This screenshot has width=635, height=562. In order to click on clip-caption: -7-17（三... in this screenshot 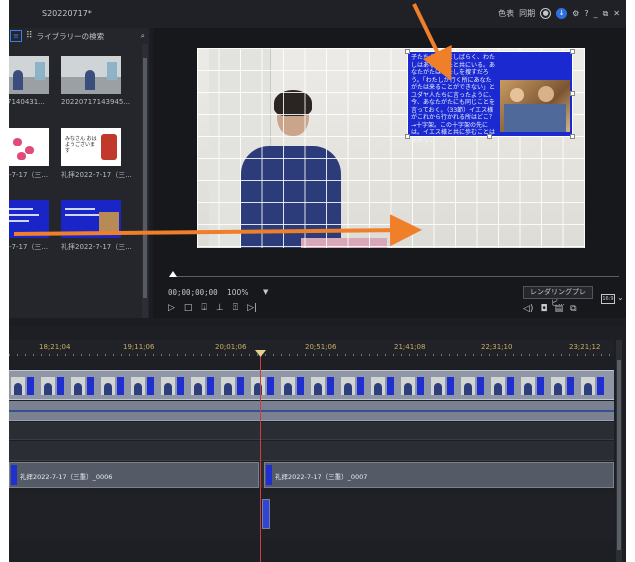, I will do `click(29, 175)`.